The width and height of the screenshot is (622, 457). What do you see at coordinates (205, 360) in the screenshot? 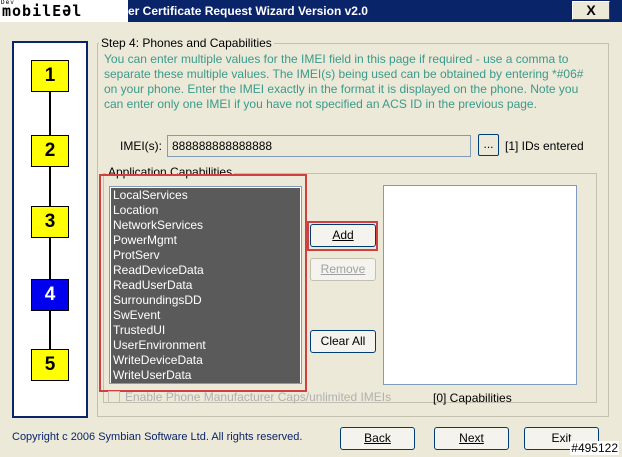
I see `capability-list-item: WriteDeviceData` at bounding box center [205, 360].